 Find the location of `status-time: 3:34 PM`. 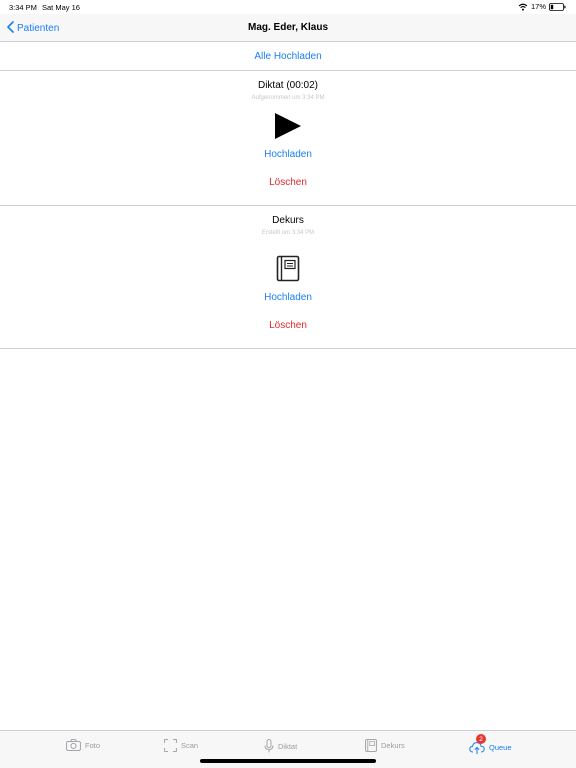

status-time: 3:34 PM is located at coordinates (23, 7).